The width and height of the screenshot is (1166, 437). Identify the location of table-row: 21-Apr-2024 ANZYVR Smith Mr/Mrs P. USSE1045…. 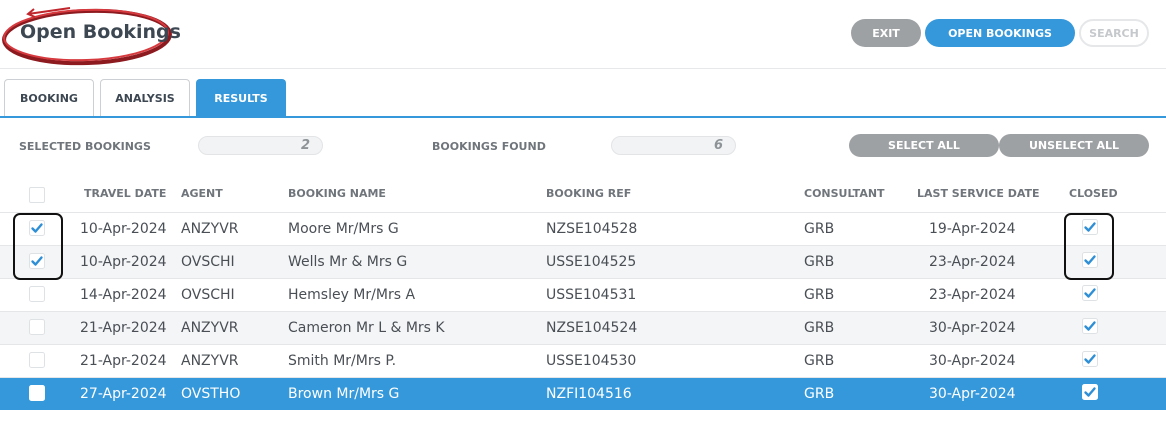
(583, 360).